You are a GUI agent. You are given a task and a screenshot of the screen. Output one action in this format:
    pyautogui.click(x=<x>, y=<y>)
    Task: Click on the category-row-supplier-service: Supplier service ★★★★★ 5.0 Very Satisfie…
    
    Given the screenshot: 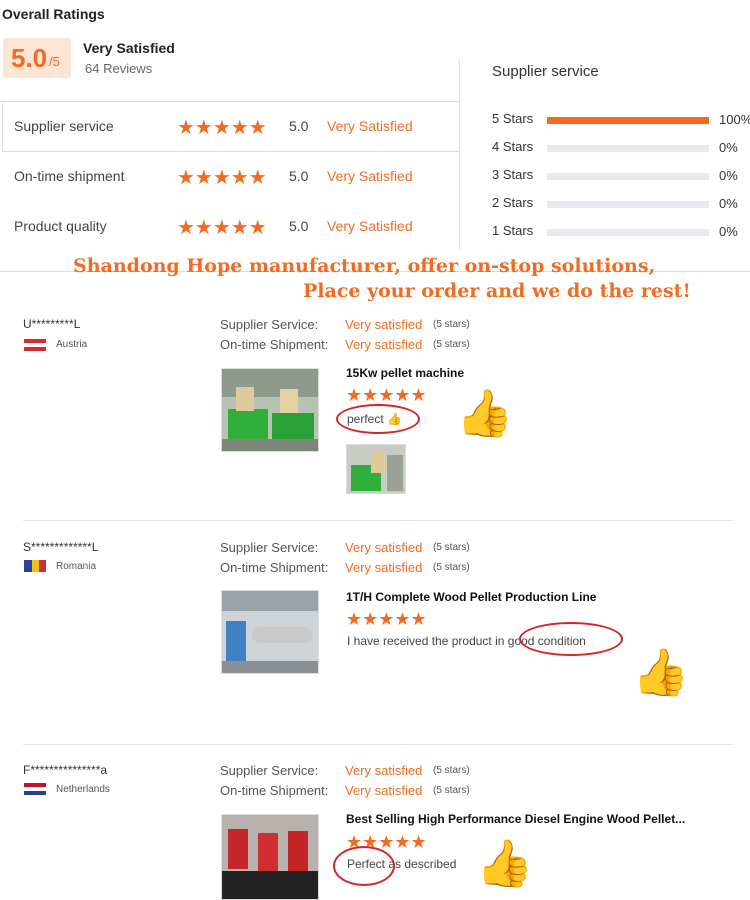 What is the action you would take?
    pyautogui.click(x=230, y=126)
    